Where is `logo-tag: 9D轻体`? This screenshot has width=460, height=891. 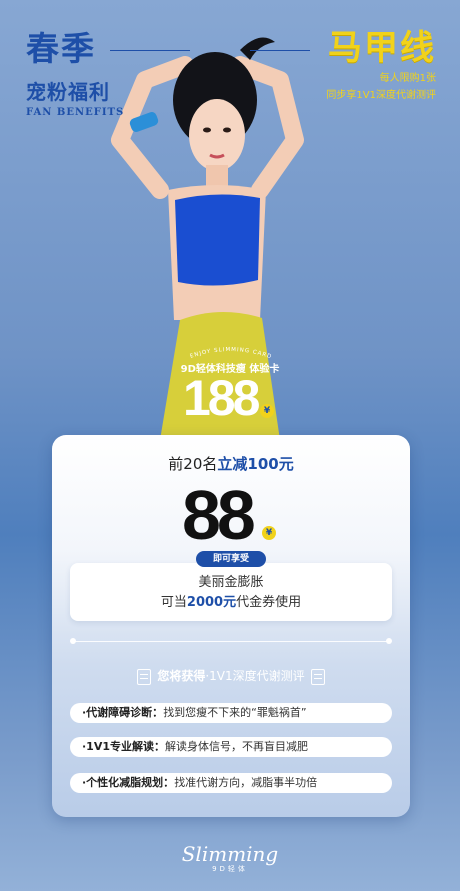 logo-tag: 9D轻体 is located at coordinates (230, 869).